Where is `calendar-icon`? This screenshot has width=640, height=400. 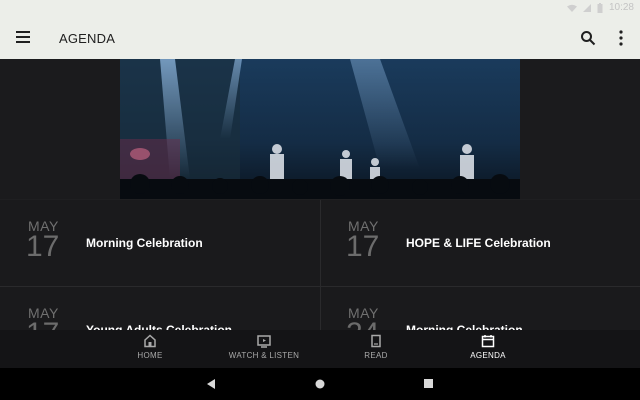 calendar-icon is located at coordinates (488, 341).